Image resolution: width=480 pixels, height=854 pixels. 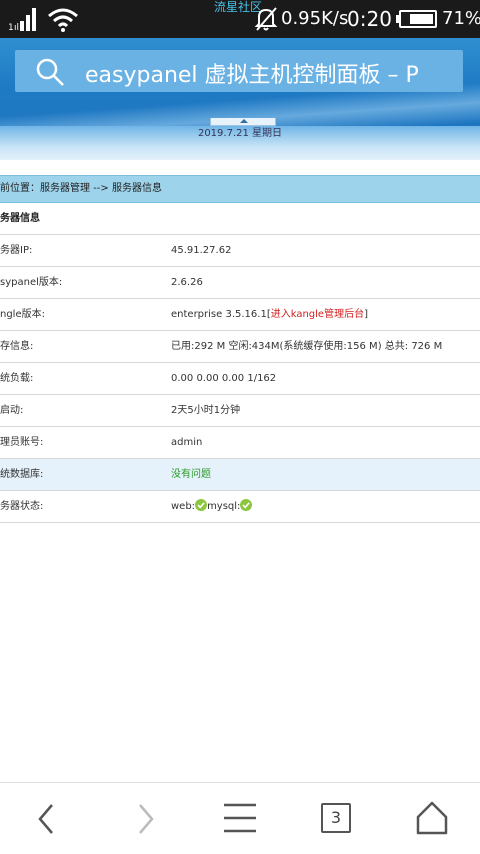 I want to click on chevron-up-icon, so click(x=244, y=121).